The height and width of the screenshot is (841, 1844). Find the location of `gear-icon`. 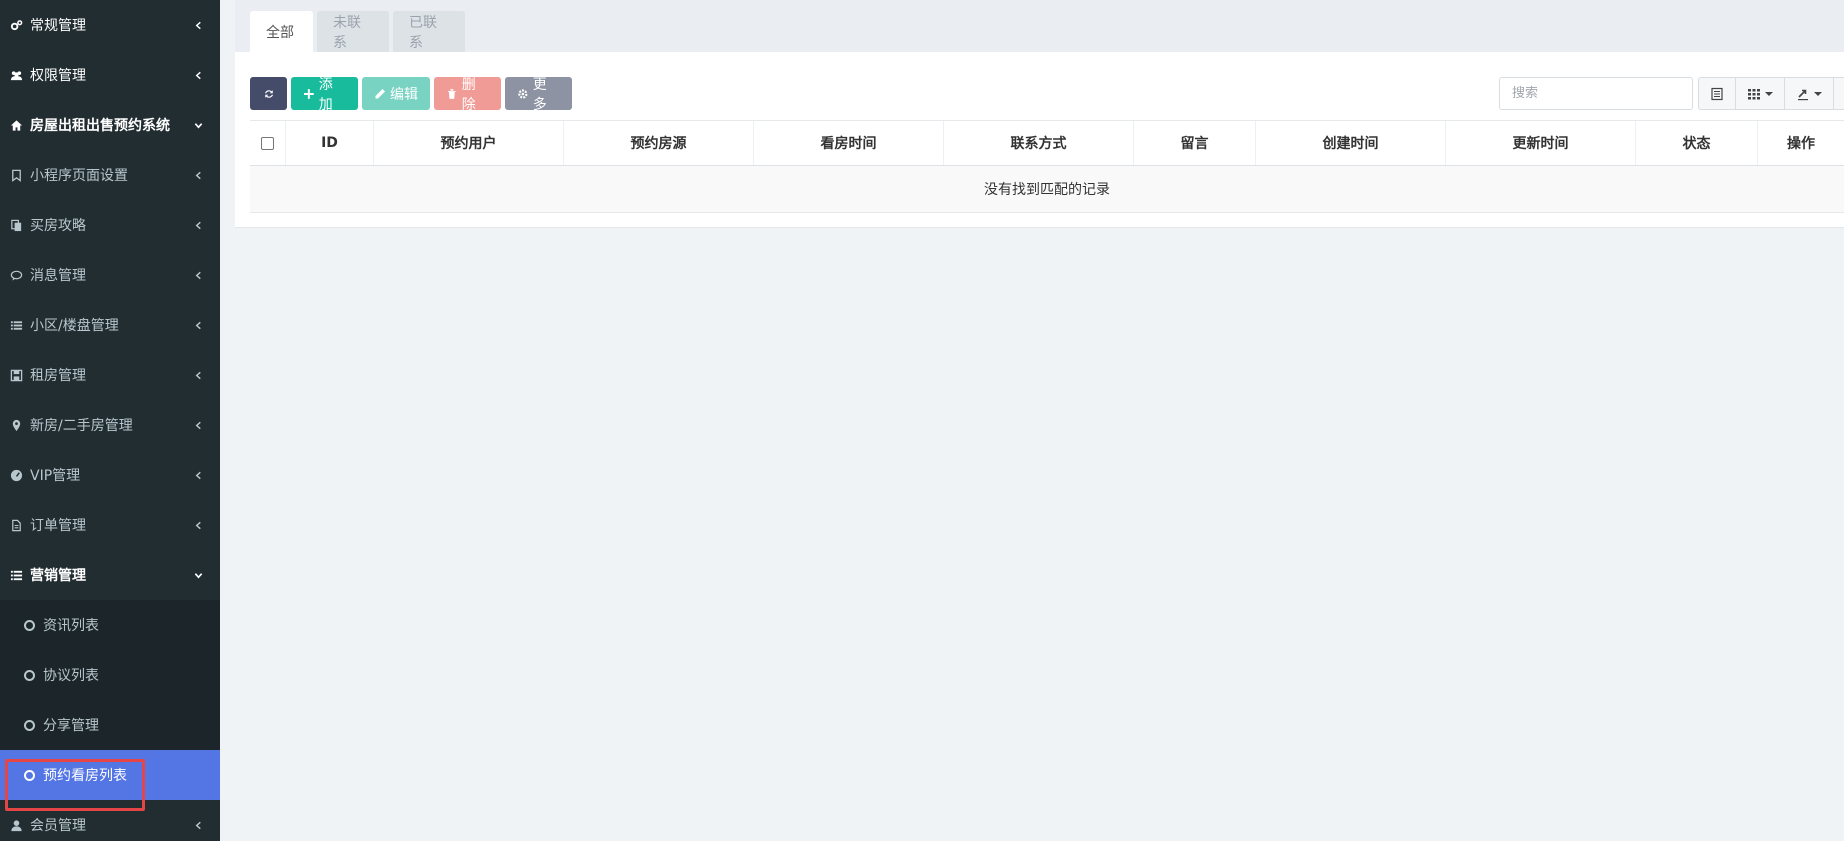

gear-icon is located at coordinates (523, 93).